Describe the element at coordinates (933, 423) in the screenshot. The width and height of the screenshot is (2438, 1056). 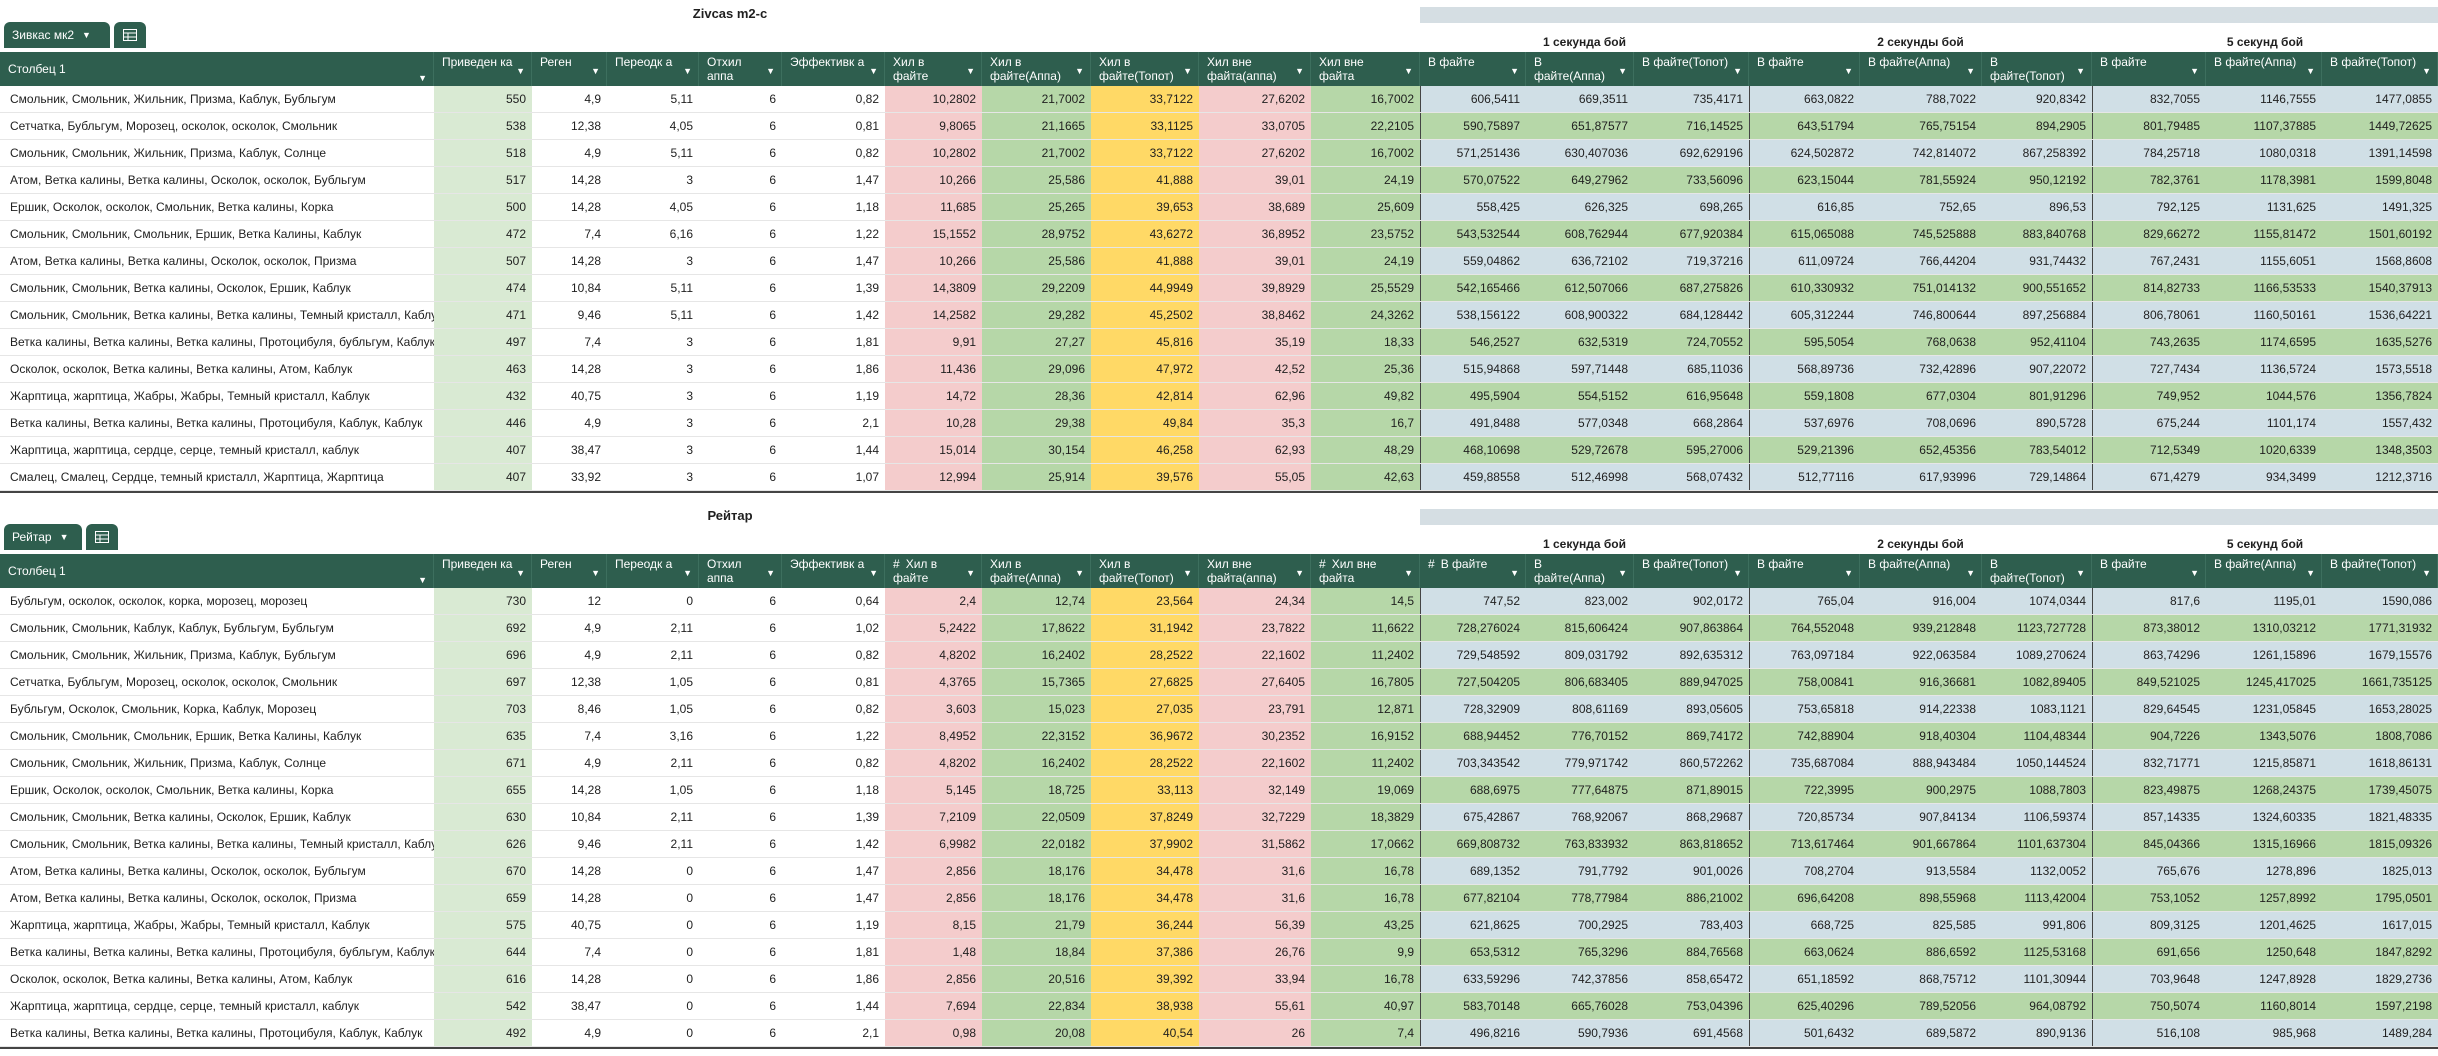
I see `value-cell: 10,28` at that location.